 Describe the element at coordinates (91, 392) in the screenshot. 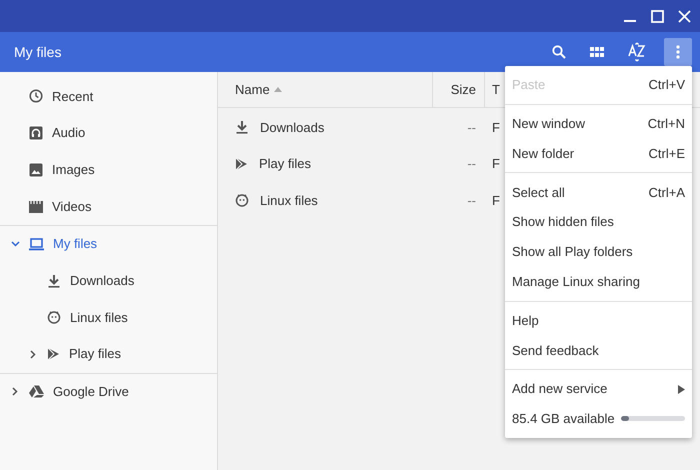

I see `sidebar-item: Google Drive` at that location.